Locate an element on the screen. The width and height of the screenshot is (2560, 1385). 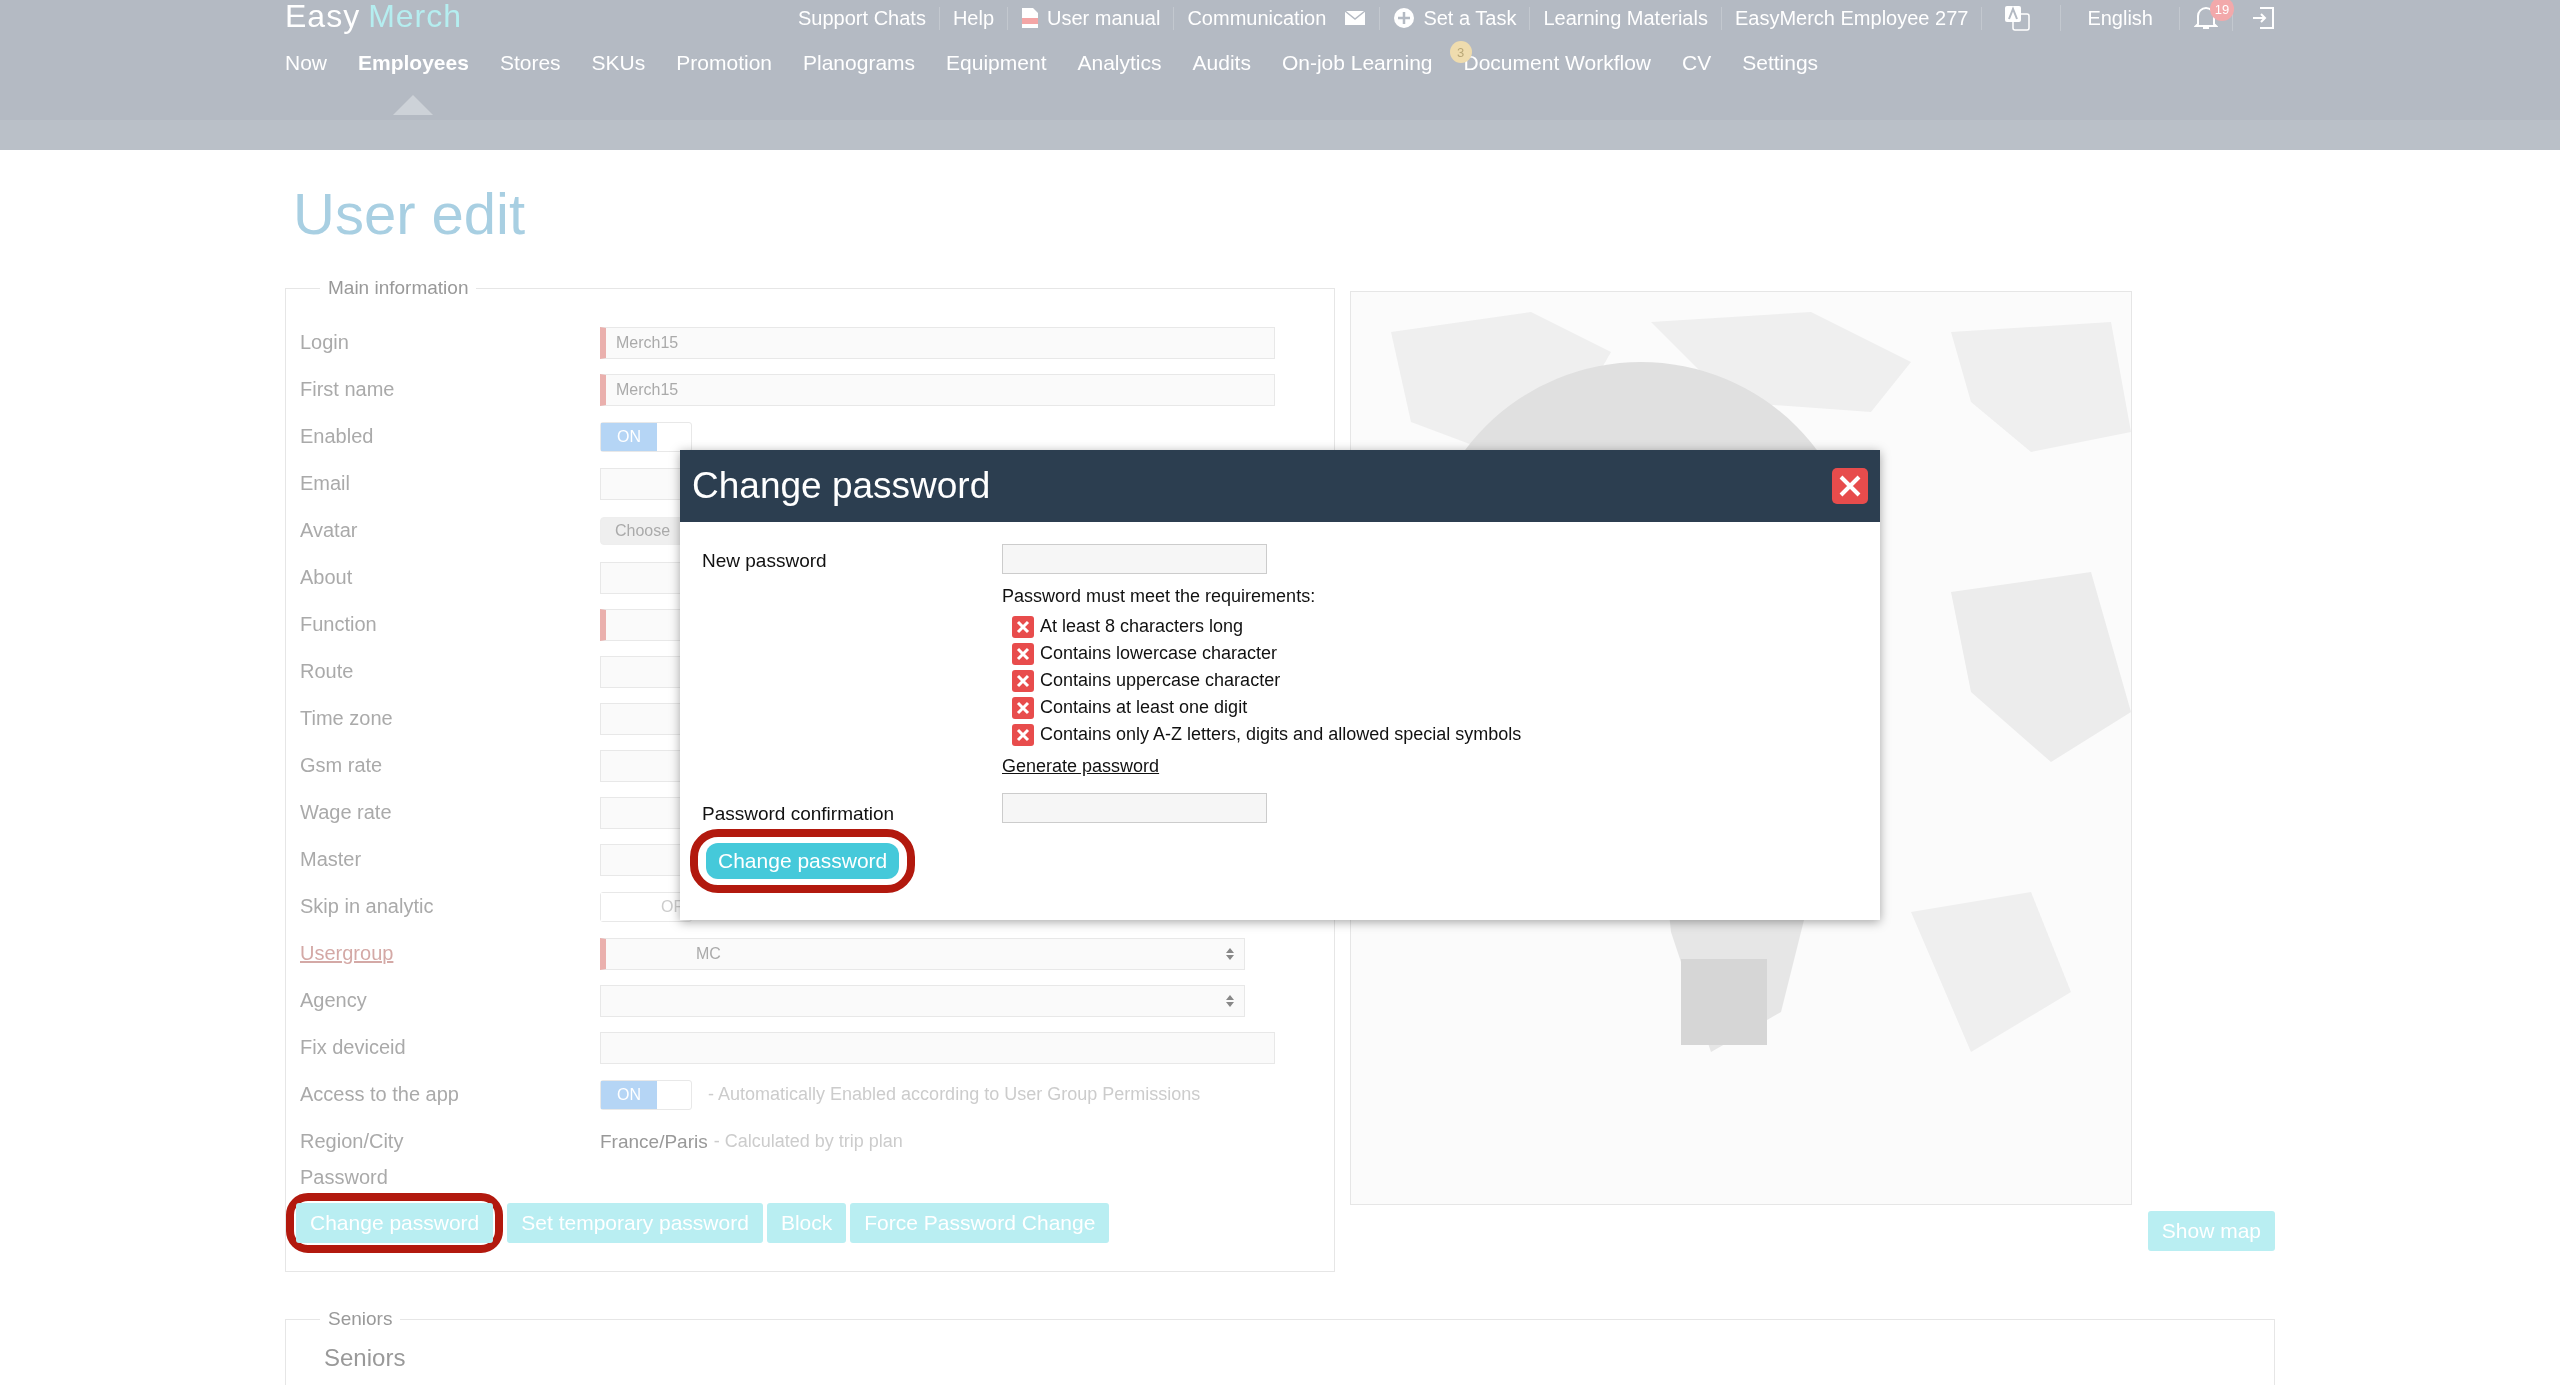
nav-tab: Analytics is located at coordinates (1119, 62).